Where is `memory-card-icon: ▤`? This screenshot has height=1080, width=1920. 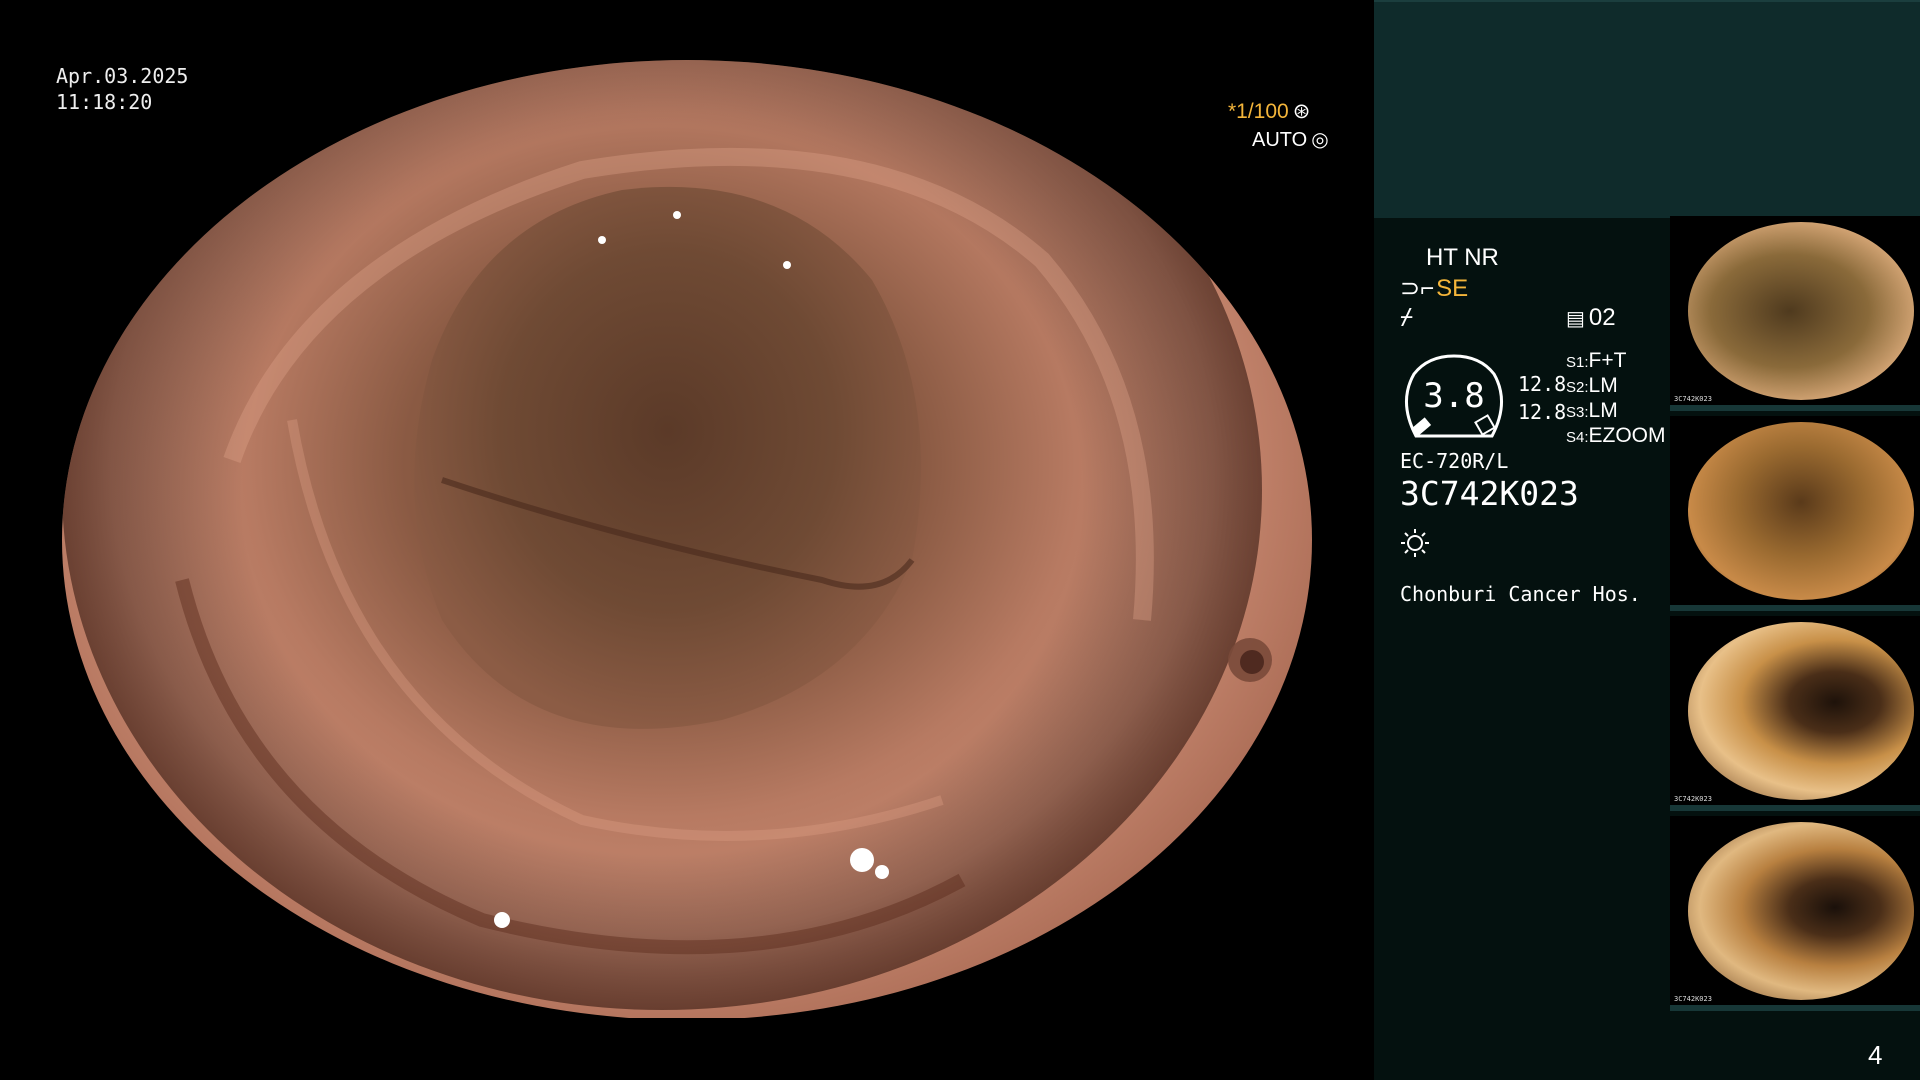
memory-card-icon: ▤ is located at coordinates (1575, 319).